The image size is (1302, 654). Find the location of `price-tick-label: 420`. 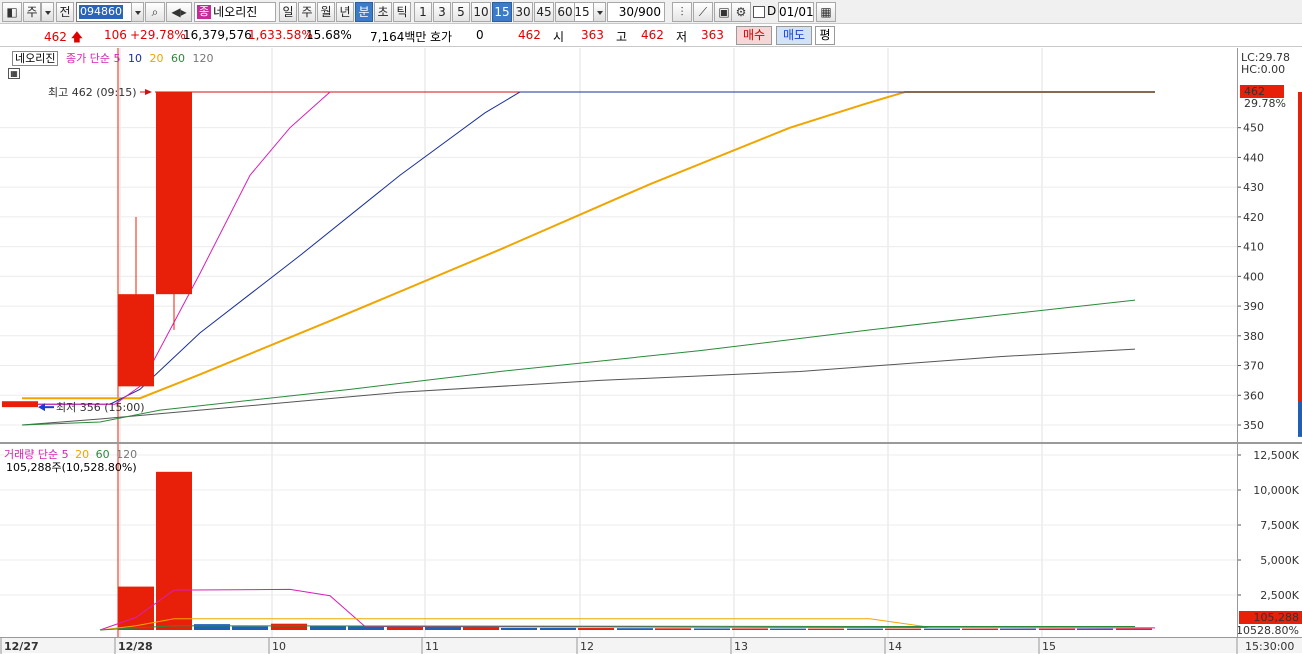

price-tick-label: 420 is located at coordinates (1253, 217).